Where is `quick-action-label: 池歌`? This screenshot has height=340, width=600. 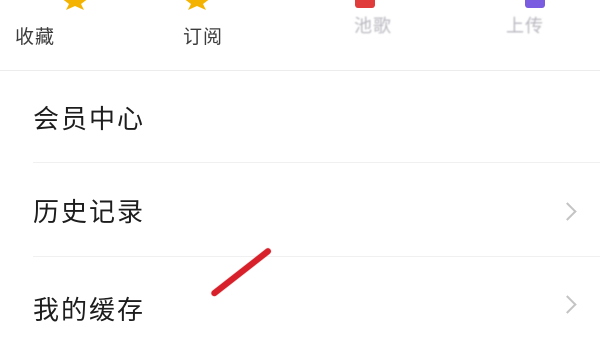 quick-action-label: 池歌 is located at coordinates (373, 26).